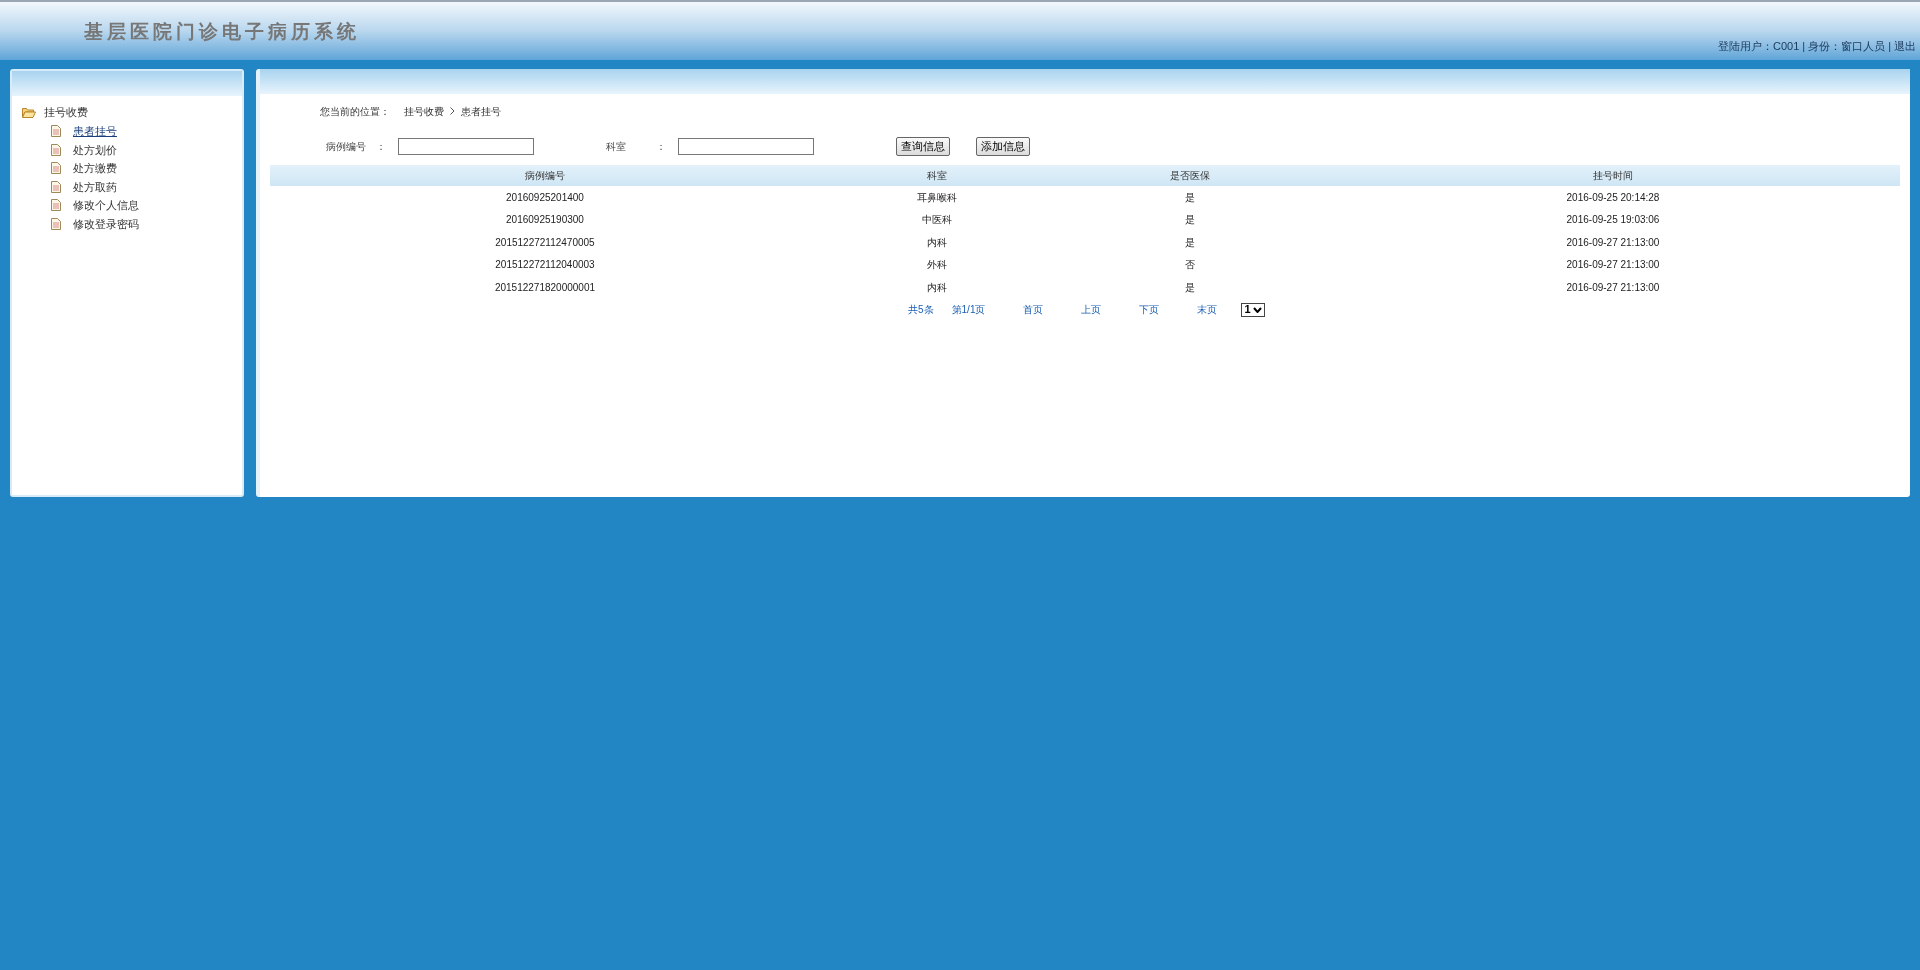 This screenshot has width=1920, height=970. Describe the element at coordinates (106, 223) in the screenshot. I see `tree-item-link: 修改登录密码` at that location.